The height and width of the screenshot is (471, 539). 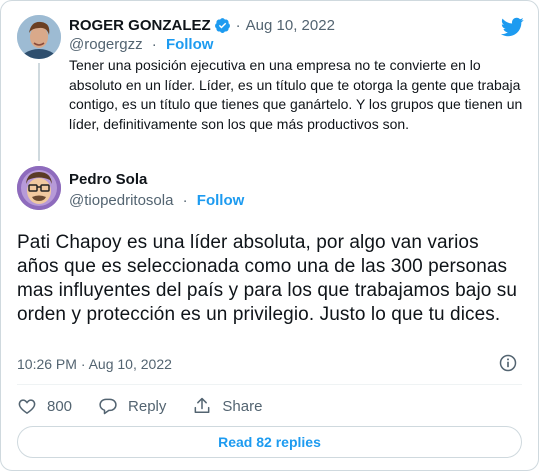 I want to click on twitter-bird-icon, so click(x=512, y=27).